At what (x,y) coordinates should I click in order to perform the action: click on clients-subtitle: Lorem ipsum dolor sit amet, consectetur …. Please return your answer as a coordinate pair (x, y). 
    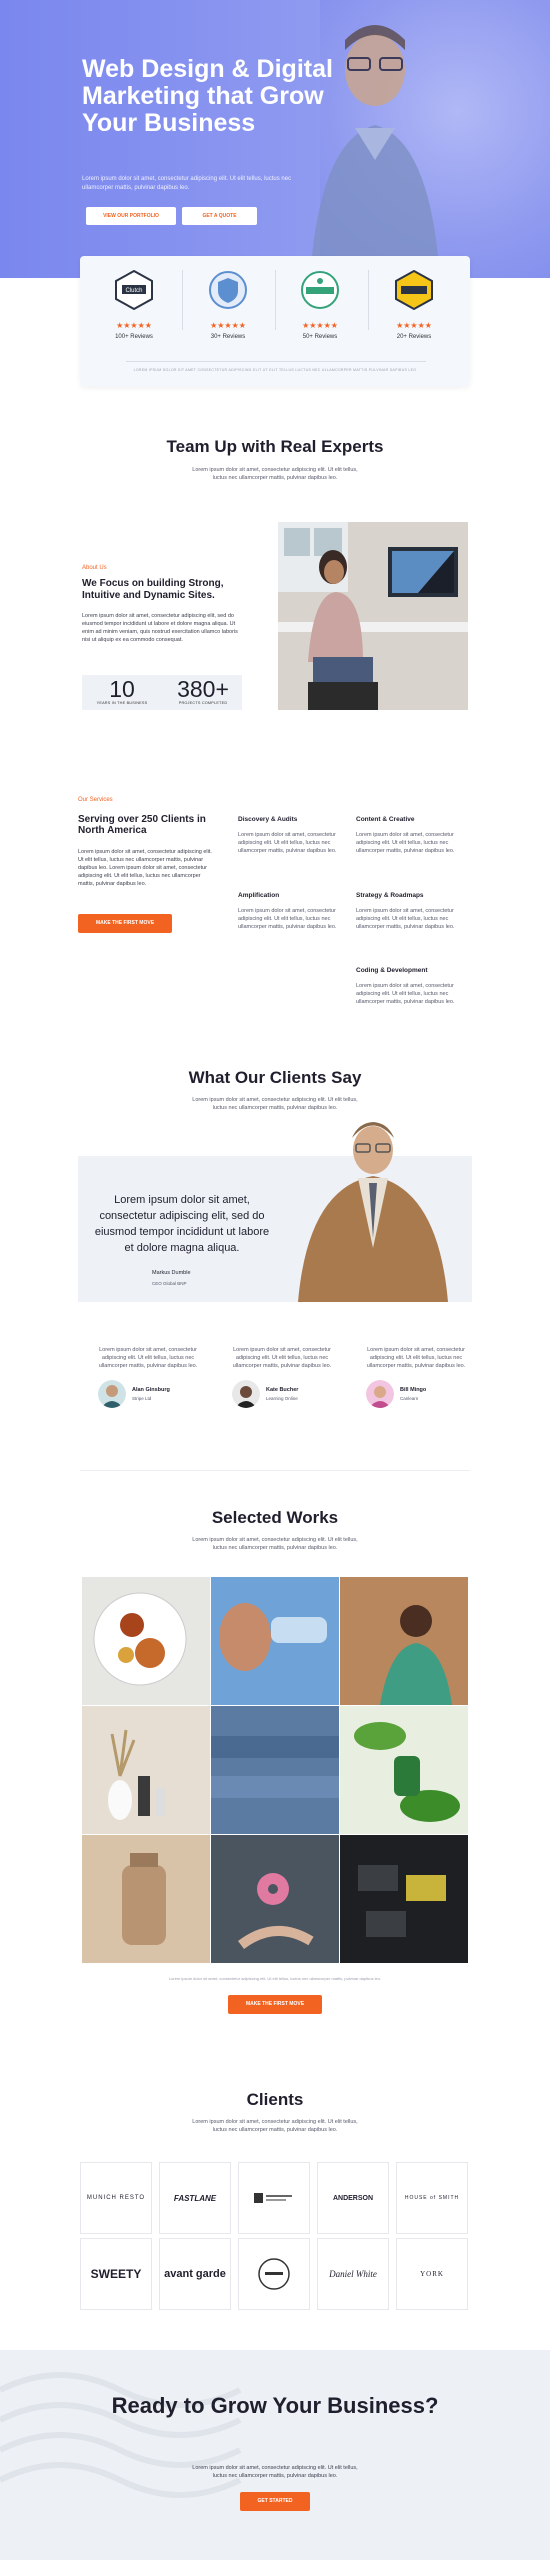
    Looking at the image, I should click on (275, 2126).